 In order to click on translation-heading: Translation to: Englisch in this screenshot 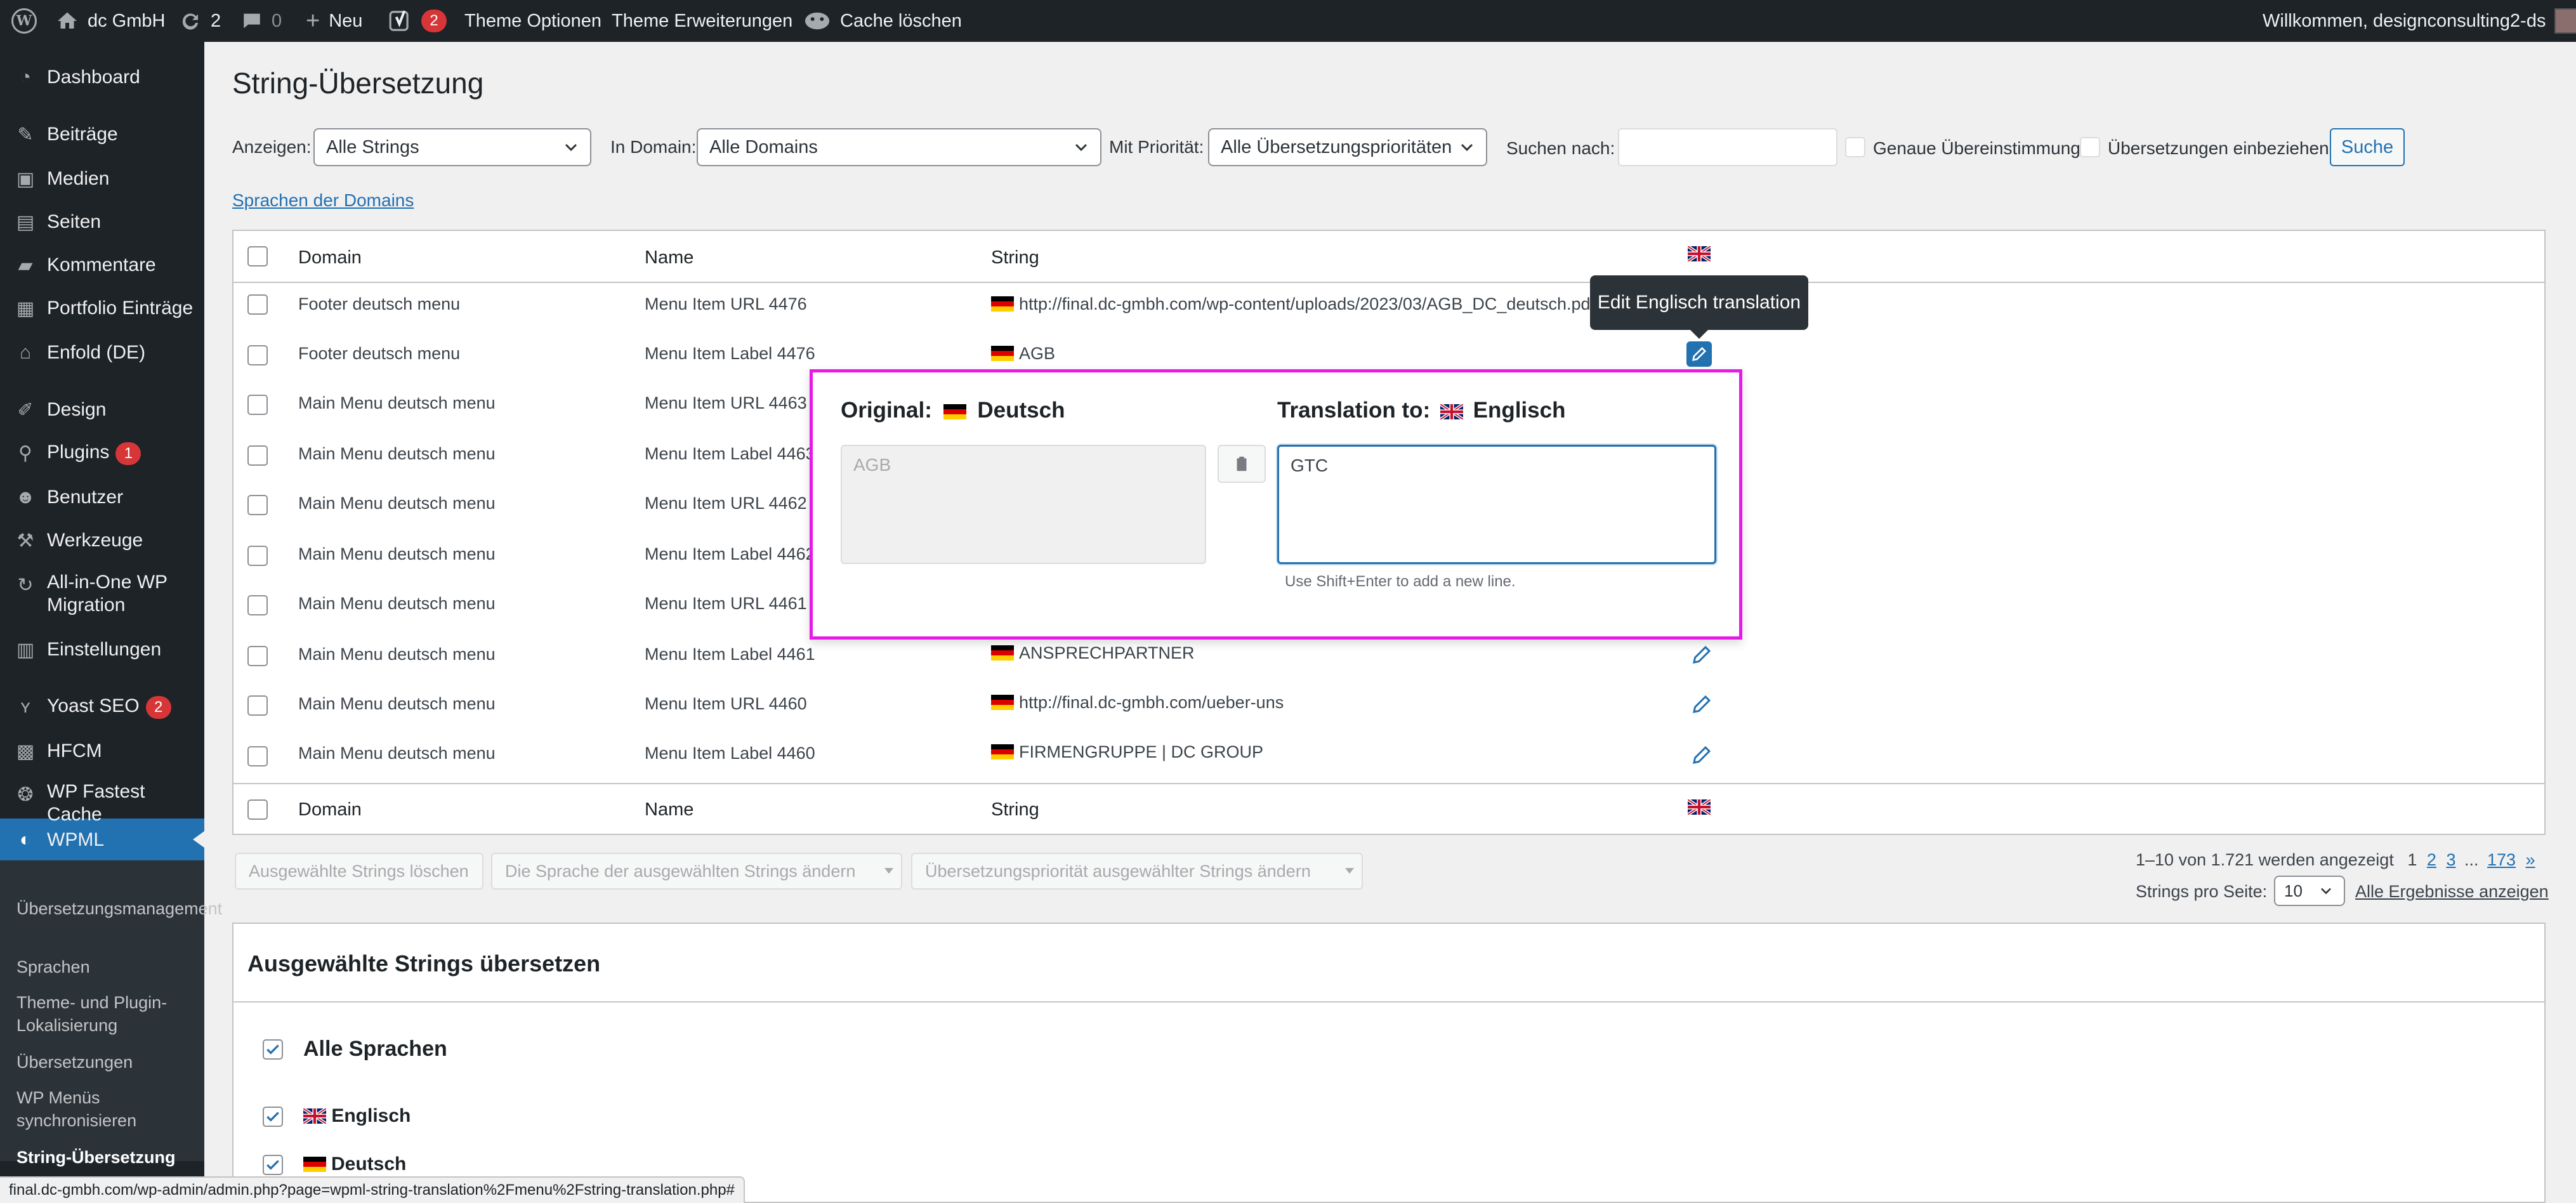, I will do `click(1421, 410)`.